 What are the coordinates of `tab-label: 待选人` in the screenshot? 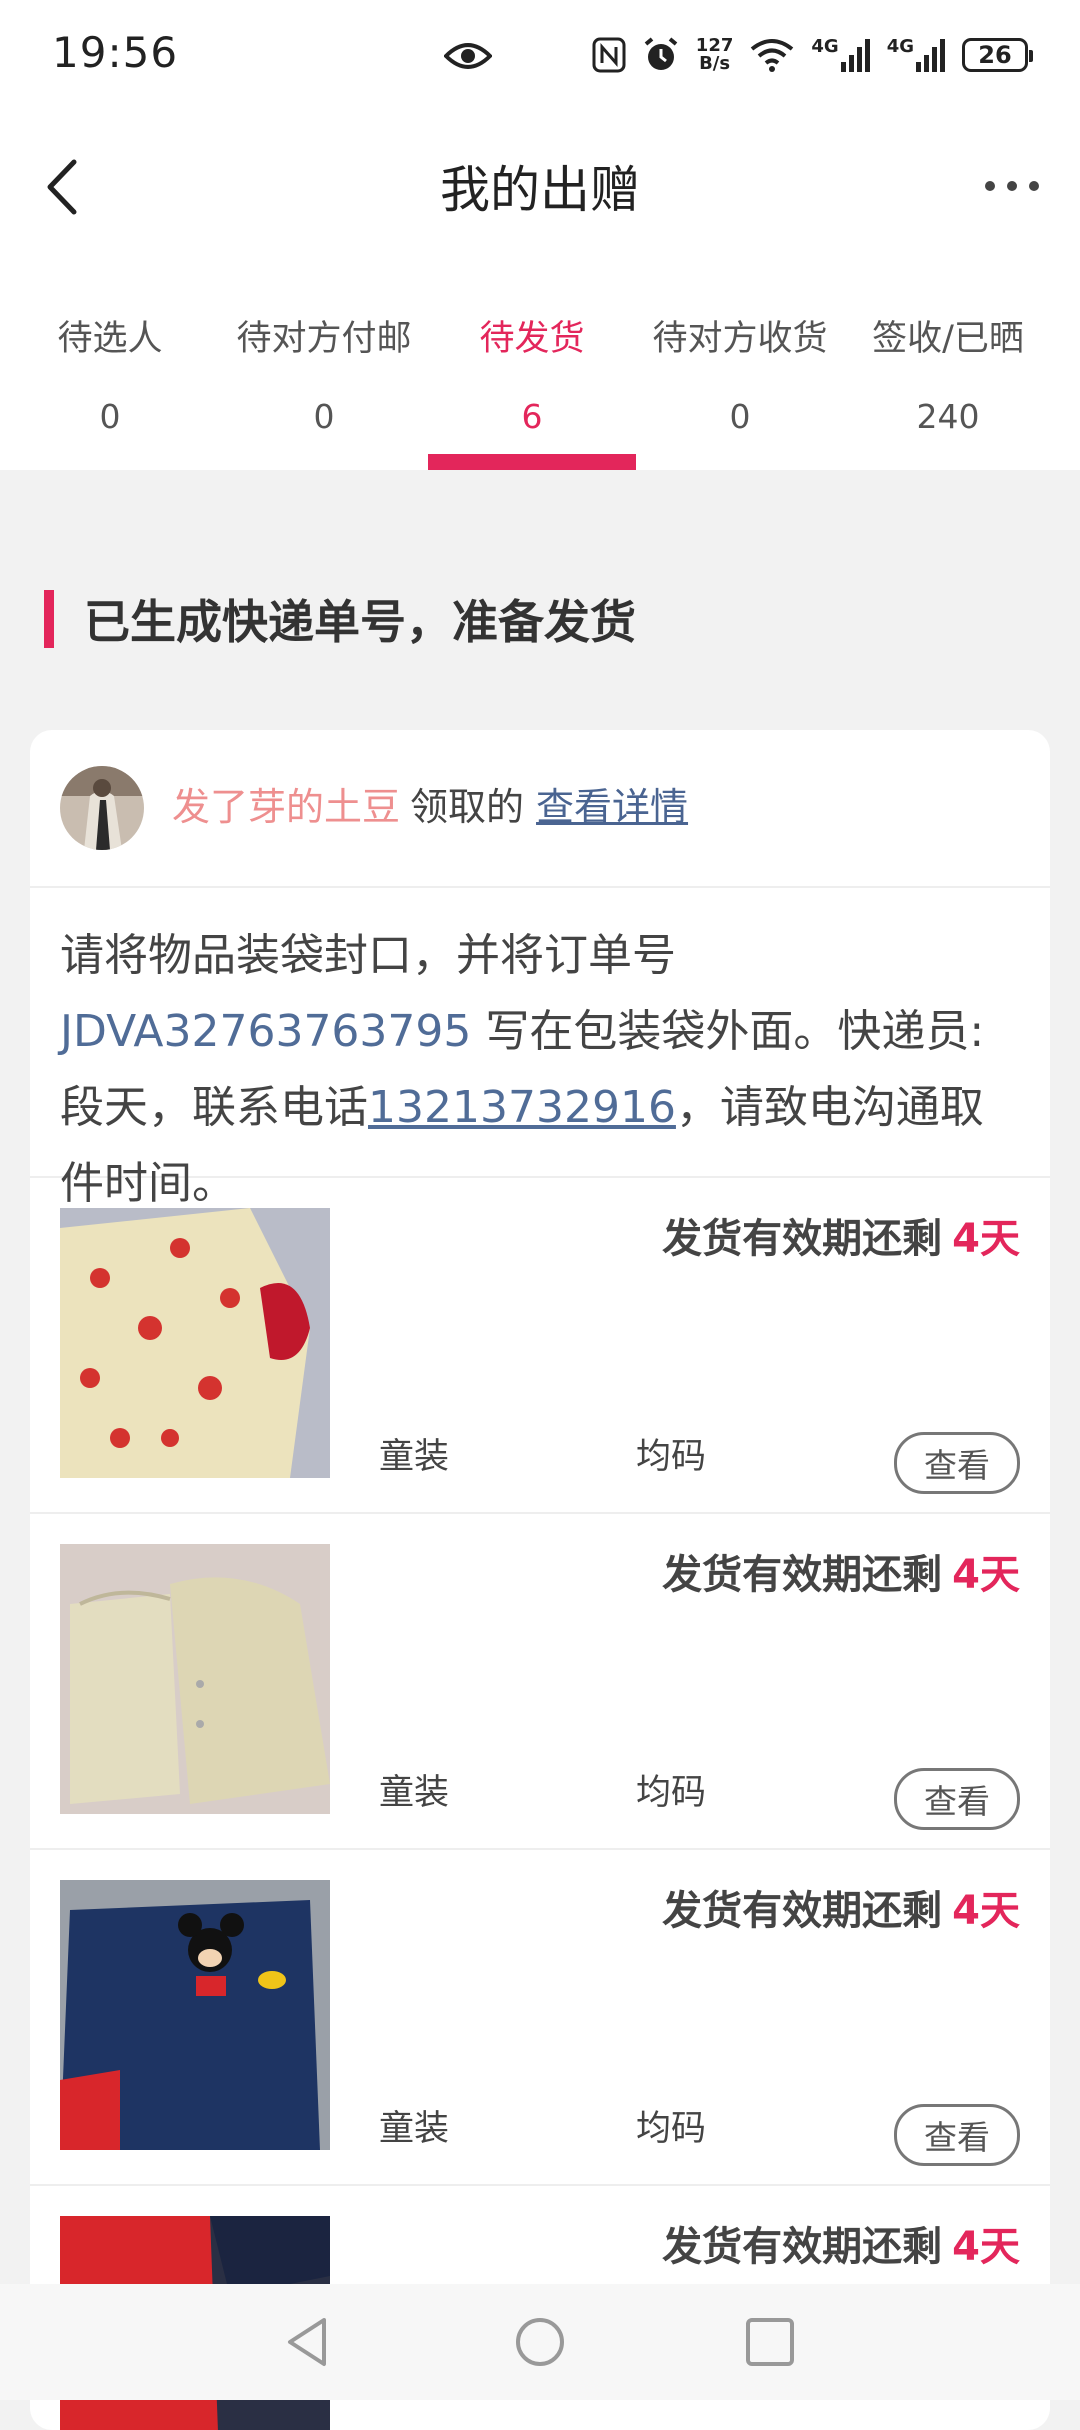 It's located at (110, 339).